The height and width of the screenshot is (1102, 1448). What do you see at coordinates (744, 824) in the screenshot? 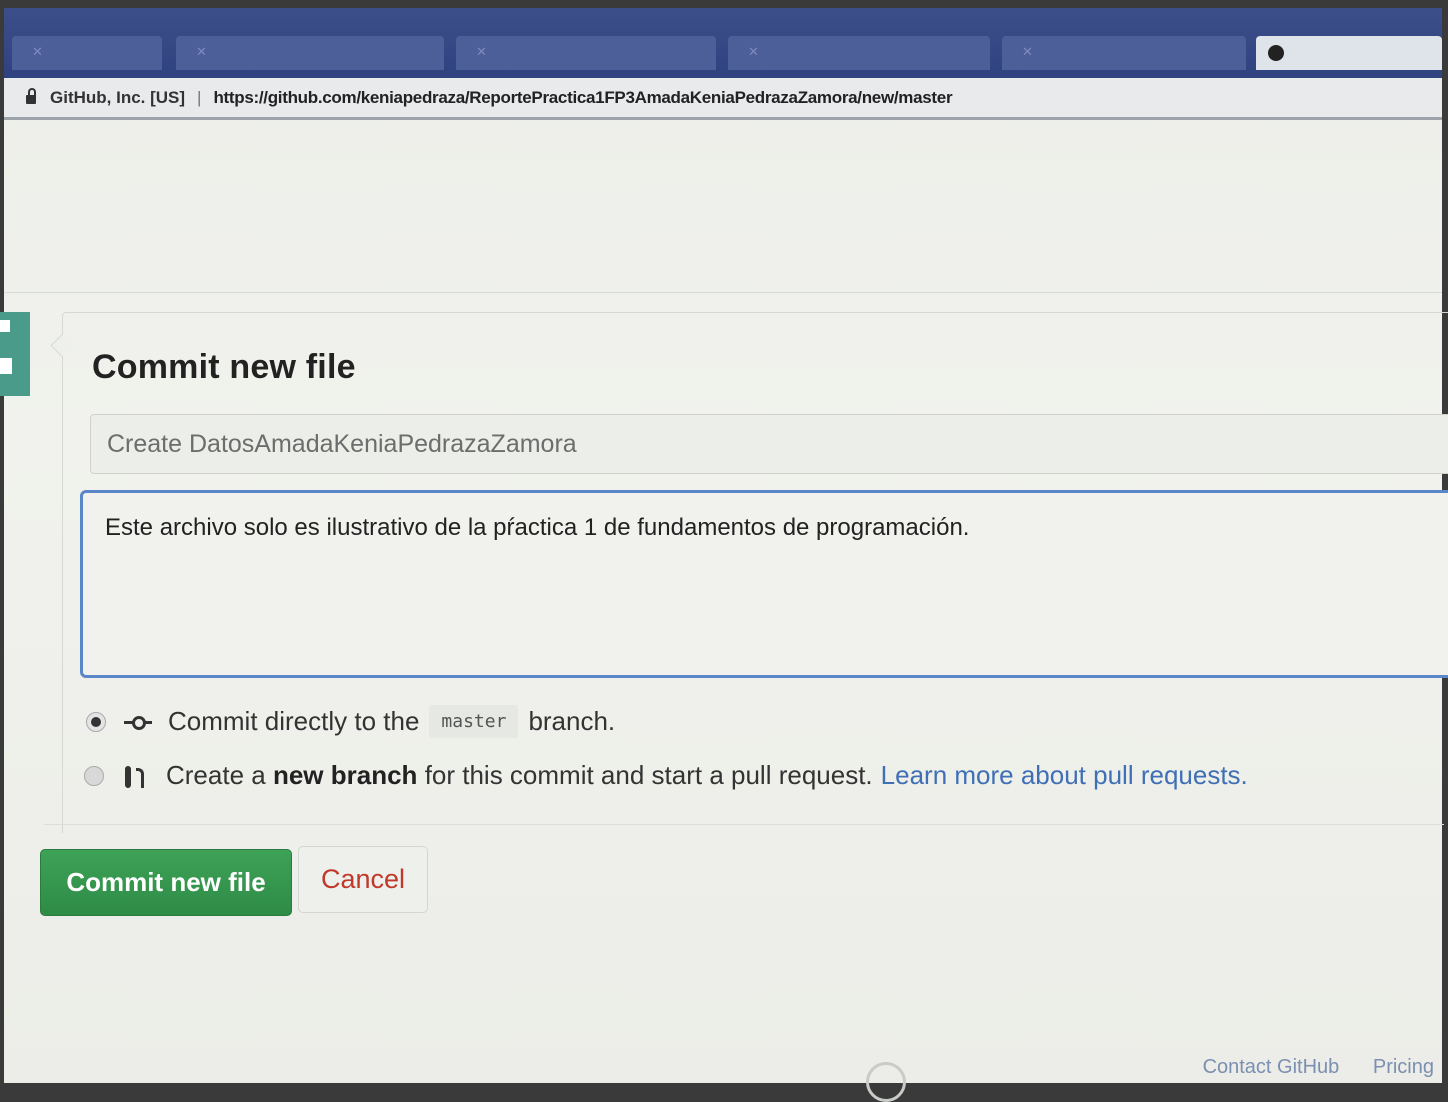
I see `actions-divider` at bounding box center [744, 824].